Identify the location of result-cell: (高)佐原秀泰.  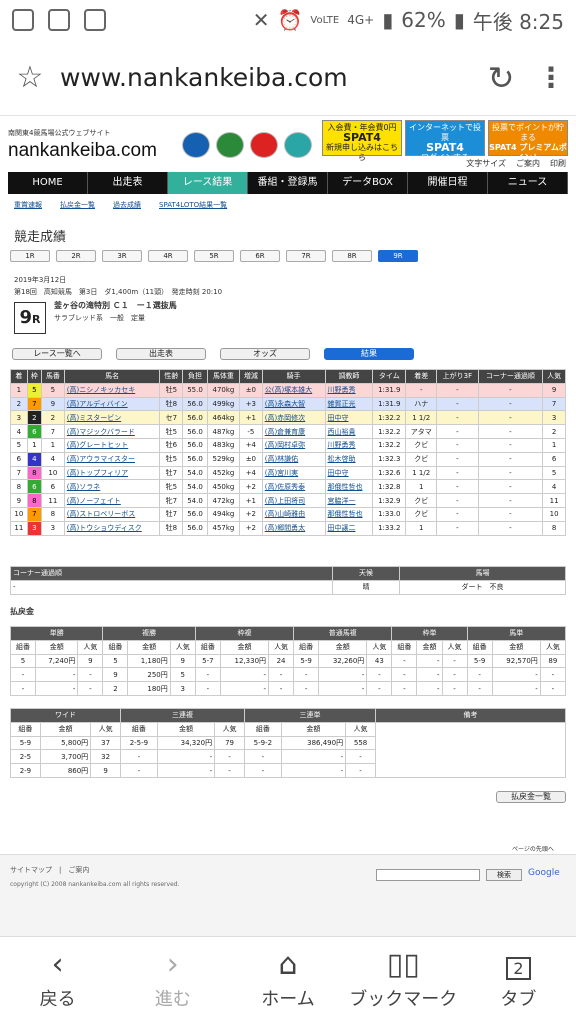
(293, 487).